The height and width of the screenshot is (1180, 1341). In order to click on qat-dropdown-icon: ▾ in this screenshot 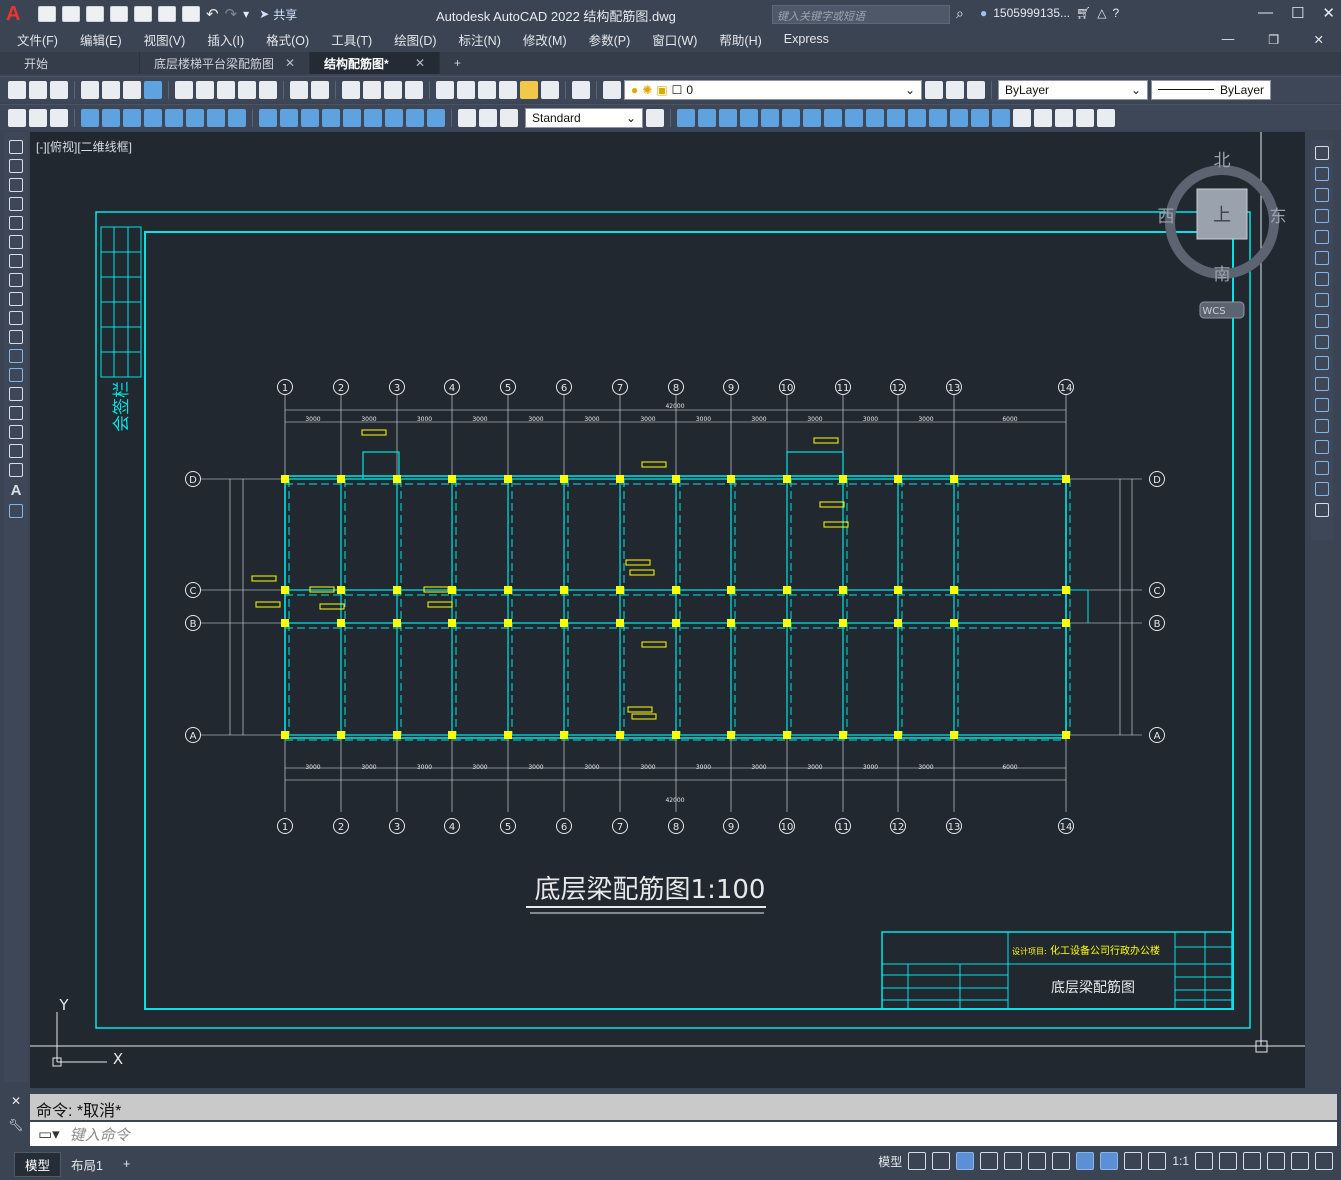, I will do `click(246, 14)`.